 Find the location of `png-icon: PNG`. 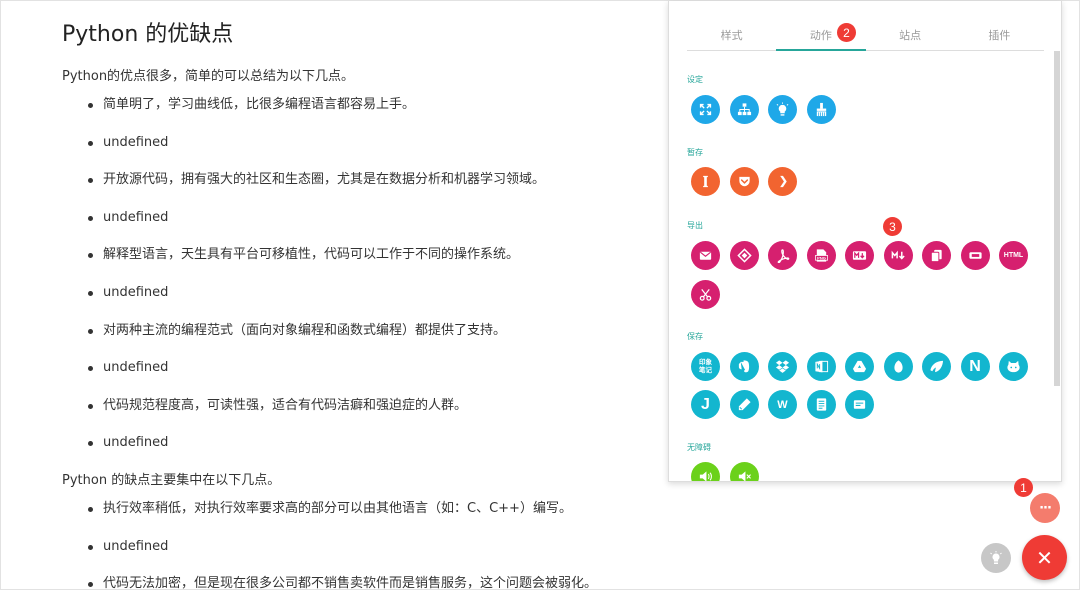

png-icon: PNG is located at coordinates (821, 255).